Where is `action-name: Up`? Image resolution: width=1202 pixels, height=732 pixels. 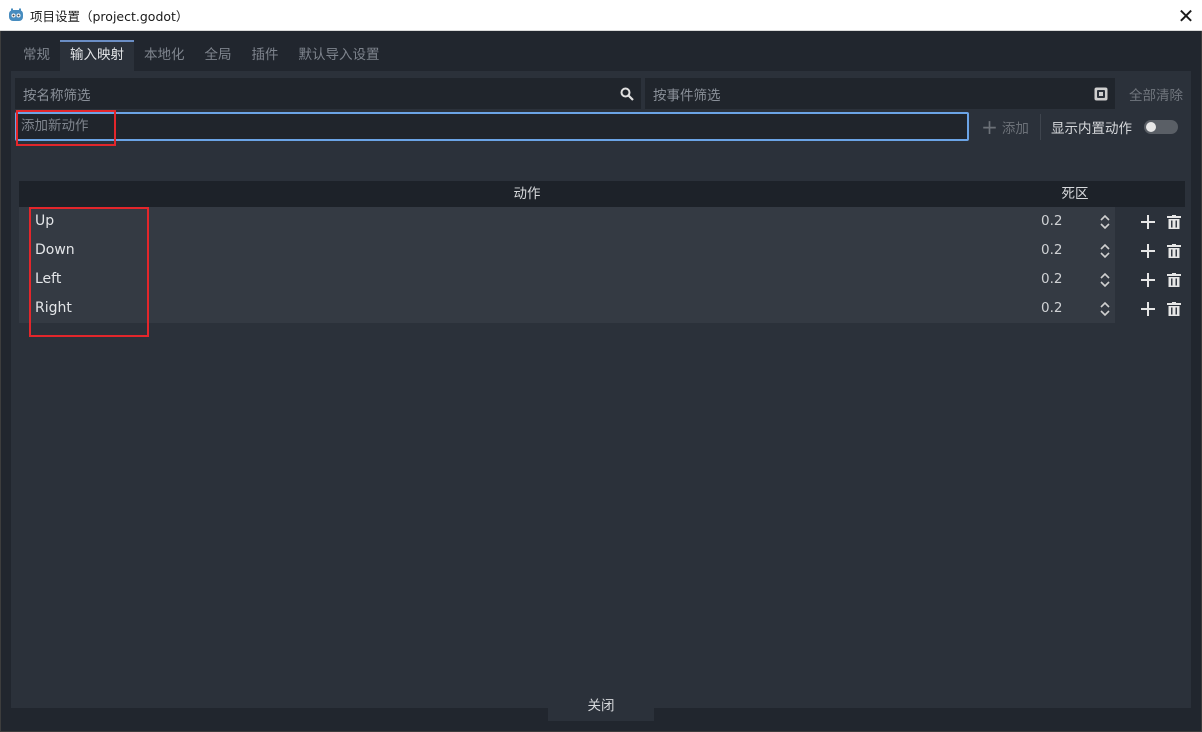 action-name: Up is located at coordinates (44, 221).